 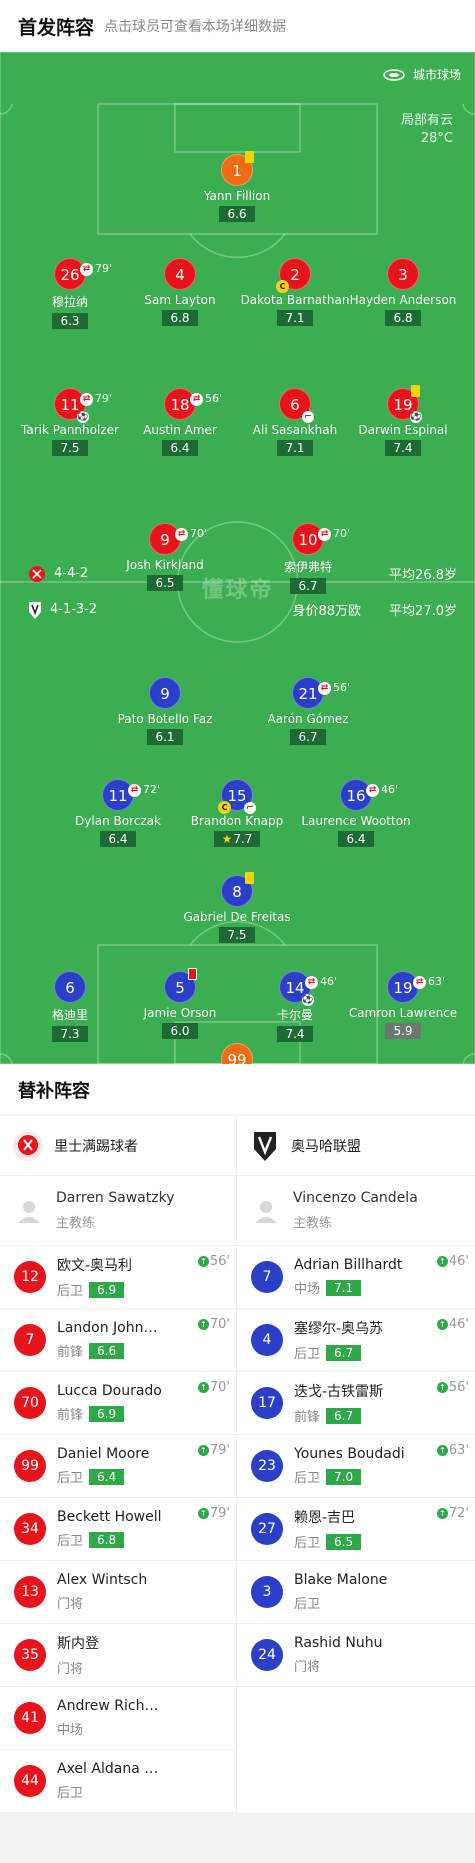 I want to click on sub-player-row: 13 Alex Wintsch 门将, so click(x=118, y=1592).